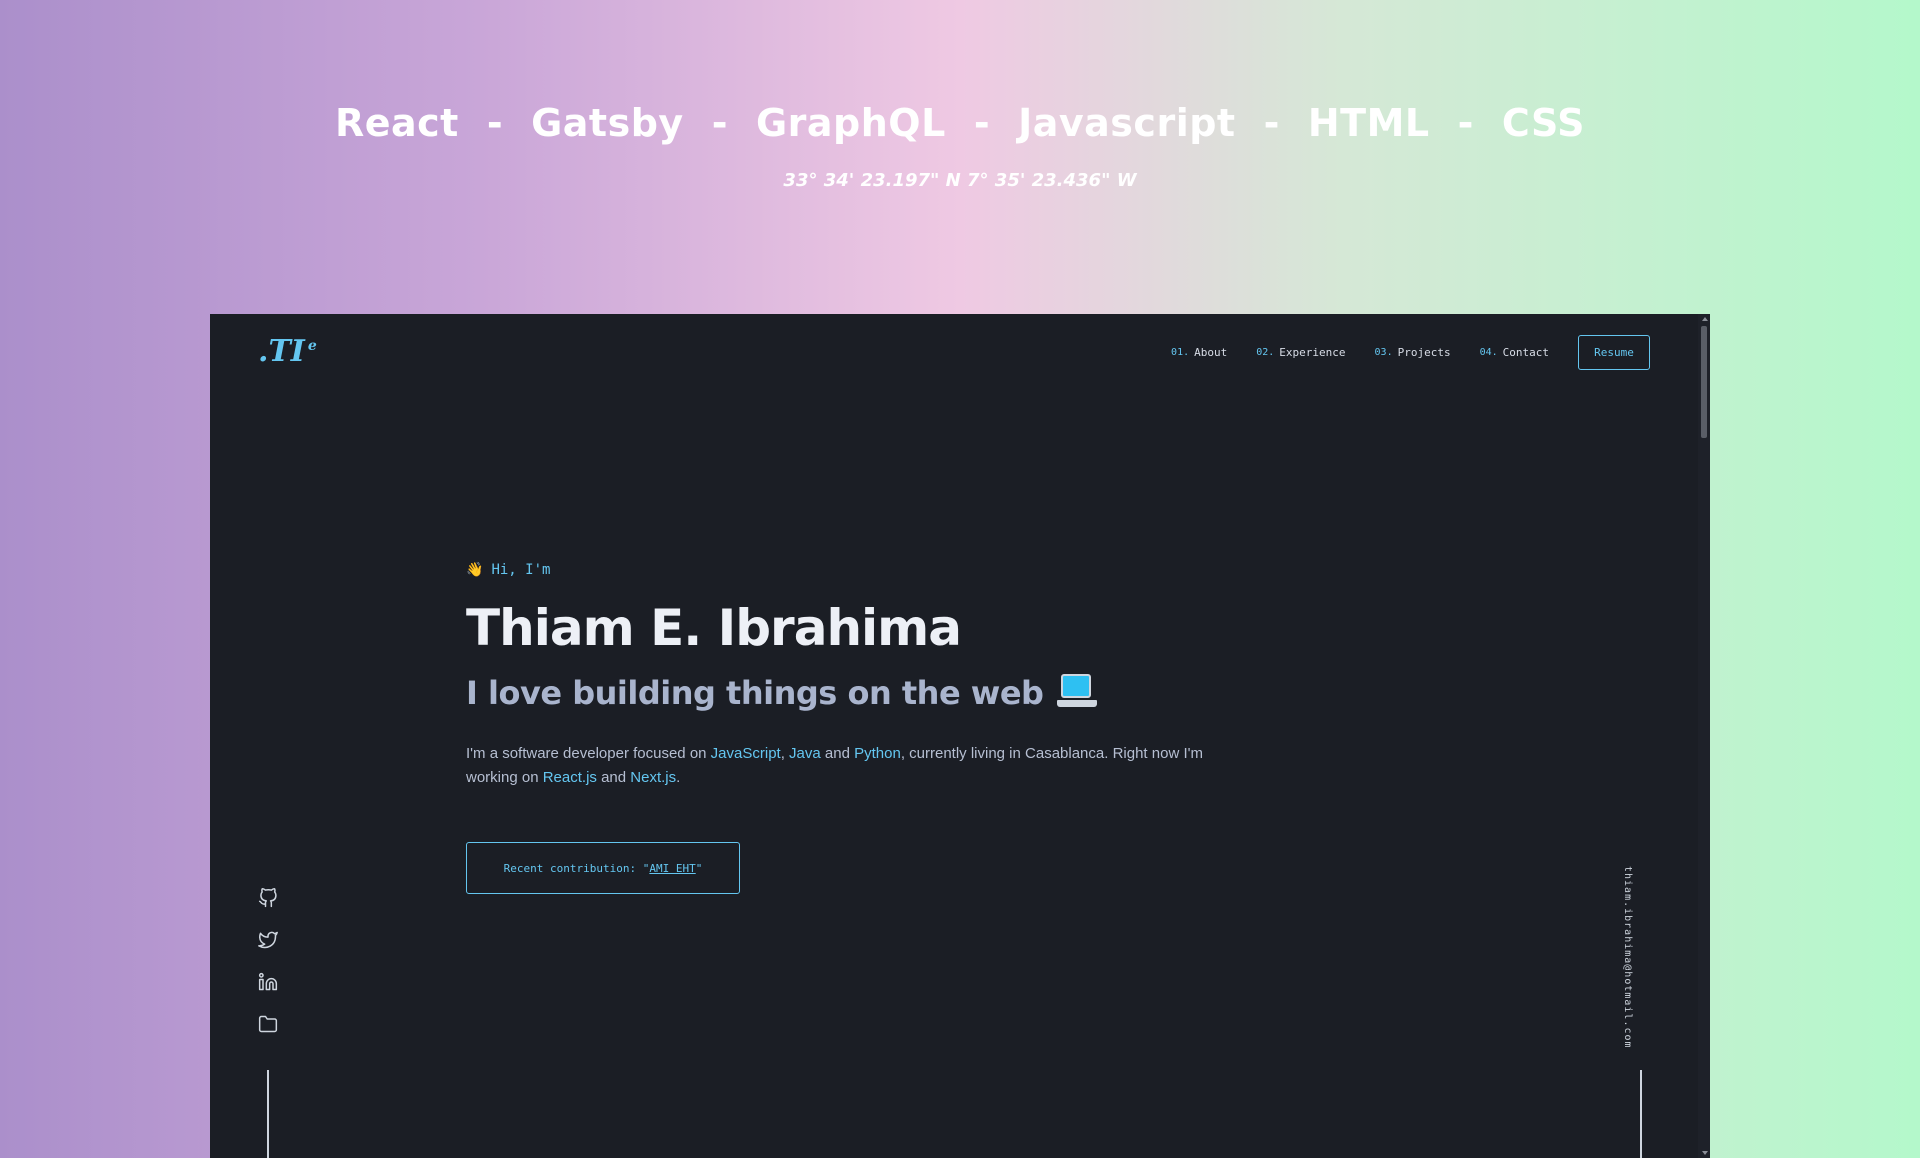  Describe the element at coordinates (268, 982) in the screenshot. I see `linkedin-icon` at that location.